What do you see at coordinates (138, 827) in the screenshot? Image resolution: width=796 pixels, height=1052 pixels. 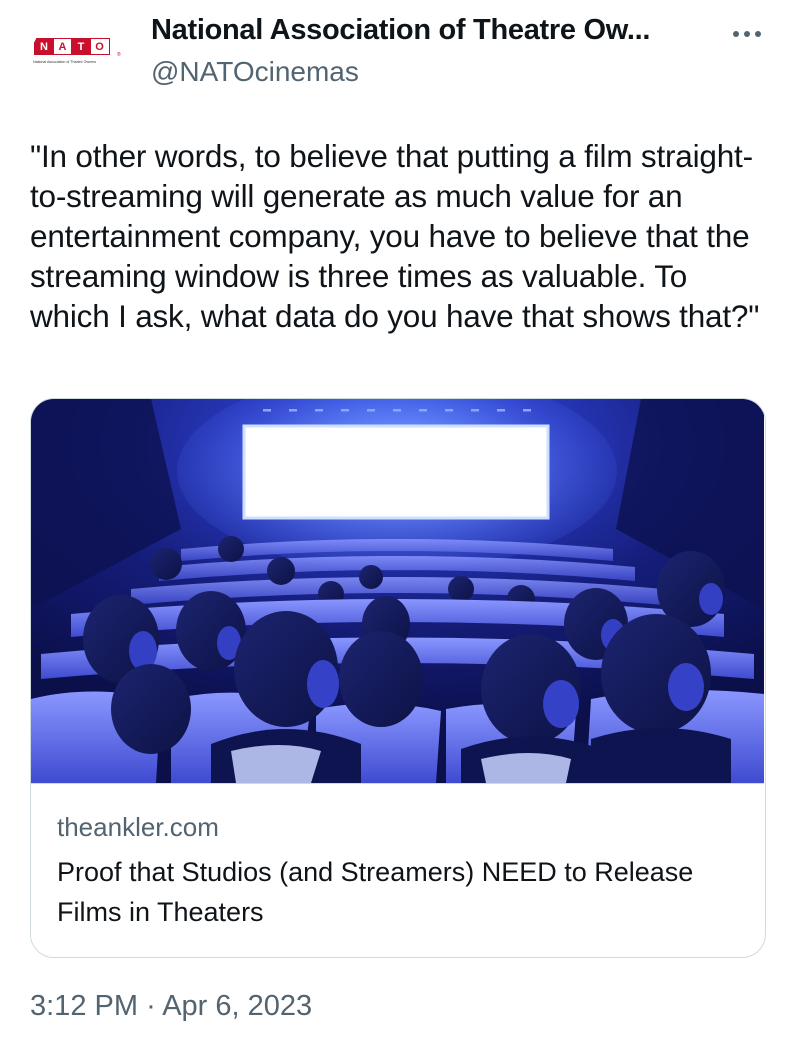 I see `link-card-domain: theankler.com` at bounding box center [138, 827].